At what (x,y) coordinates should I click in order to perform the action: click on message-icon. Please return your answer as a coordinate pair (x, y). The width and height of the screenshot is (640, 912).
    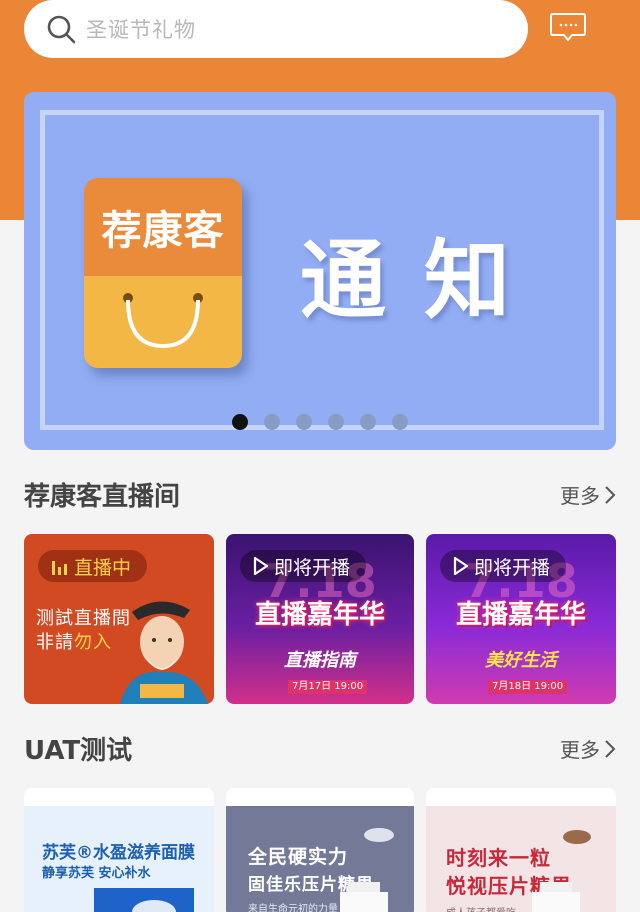
    Looking at the image, I should click on (568, 27).